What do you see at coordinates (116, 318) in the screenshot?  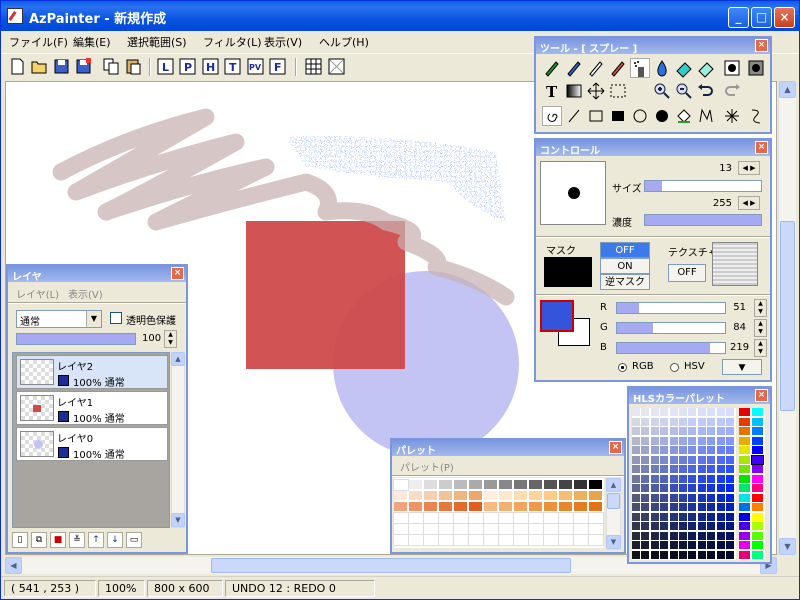 I see `preserve-alpha-checkbox` at bounding box center [116, 318].